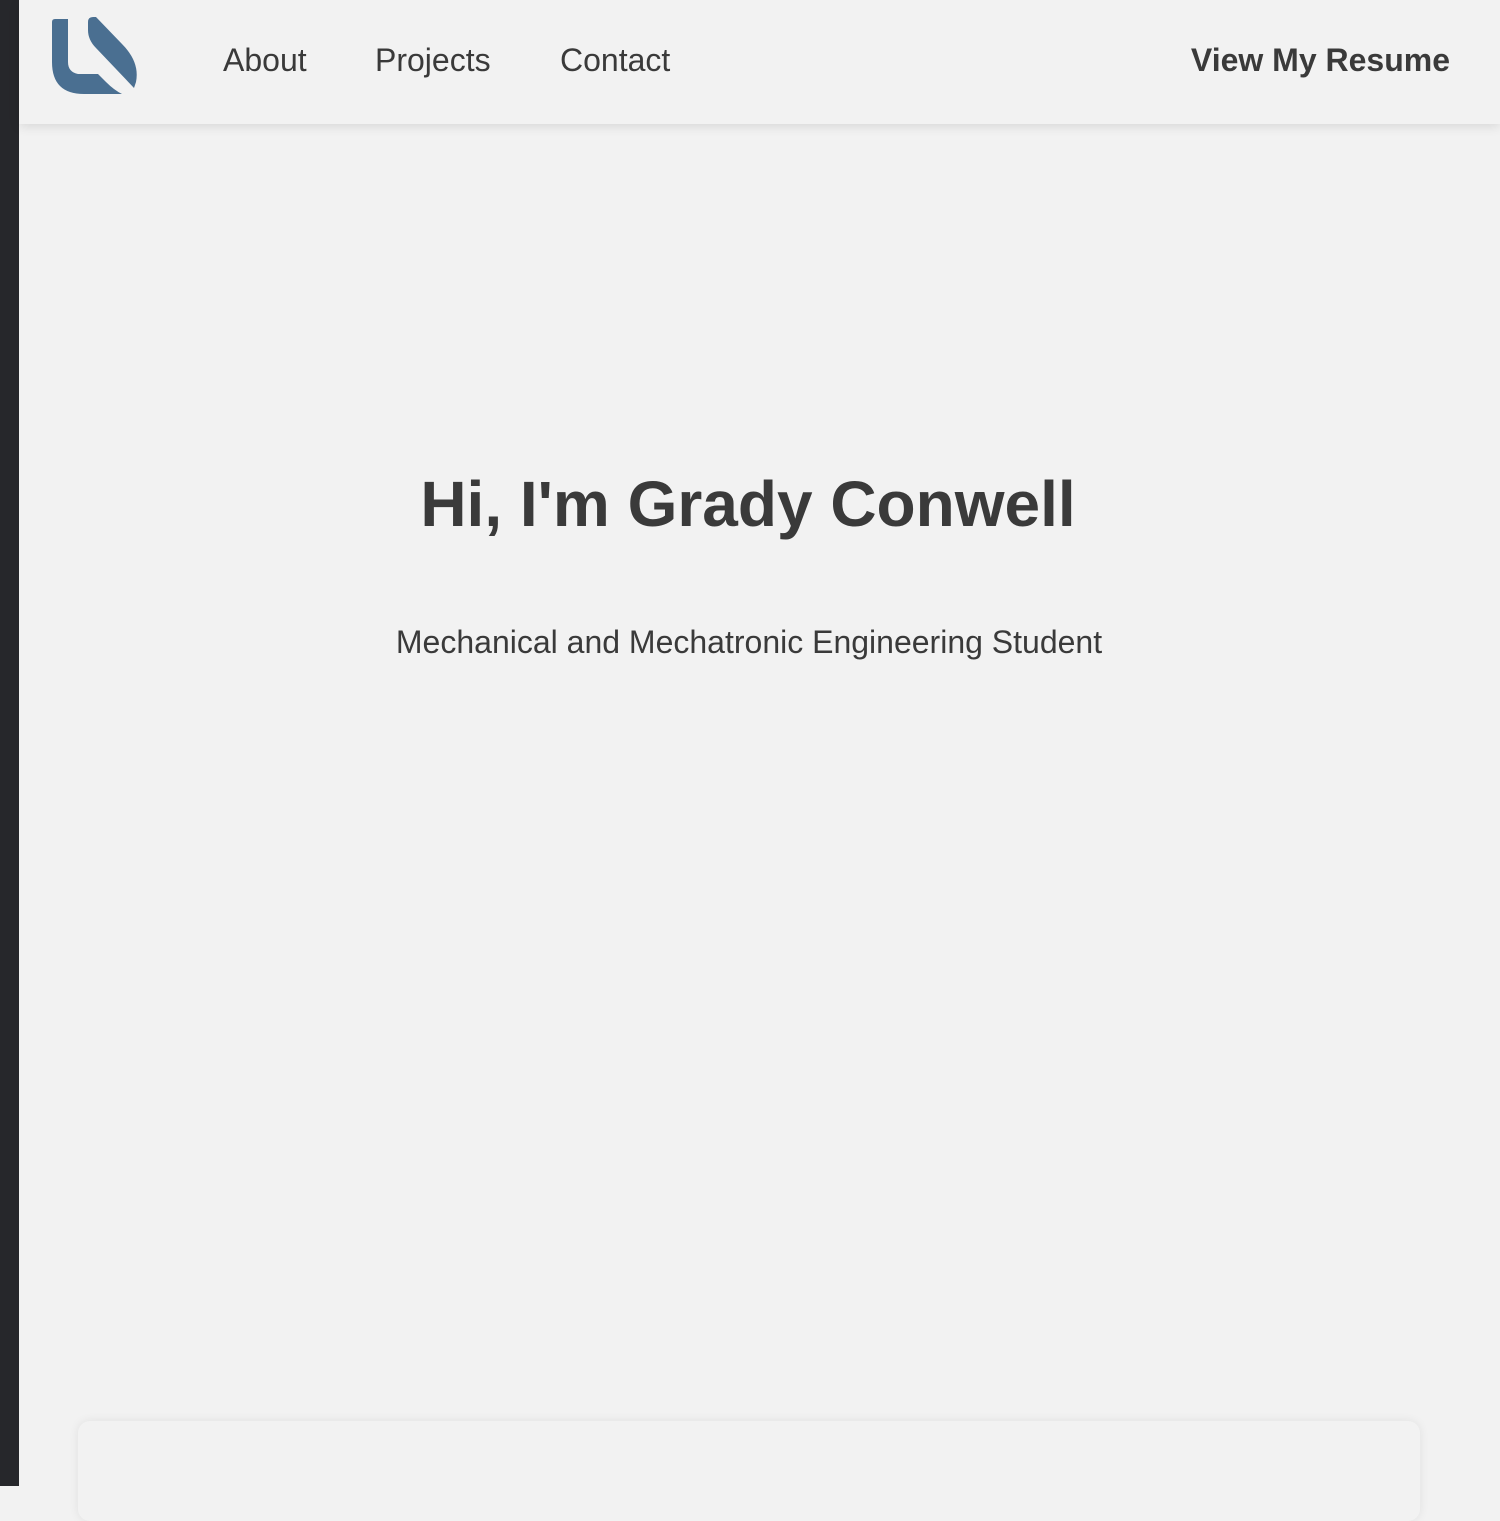 The width and height of the screenshot is (1500, 1521). I want to click on content-card, so click(749, 1471).